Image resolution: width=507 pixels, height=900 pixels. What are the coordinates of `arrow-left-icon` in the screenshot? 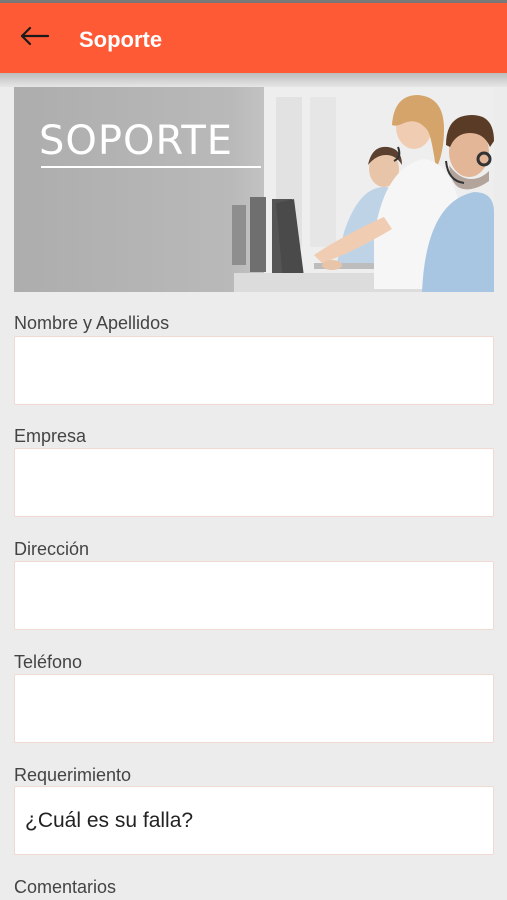 It's located at (34, 38).